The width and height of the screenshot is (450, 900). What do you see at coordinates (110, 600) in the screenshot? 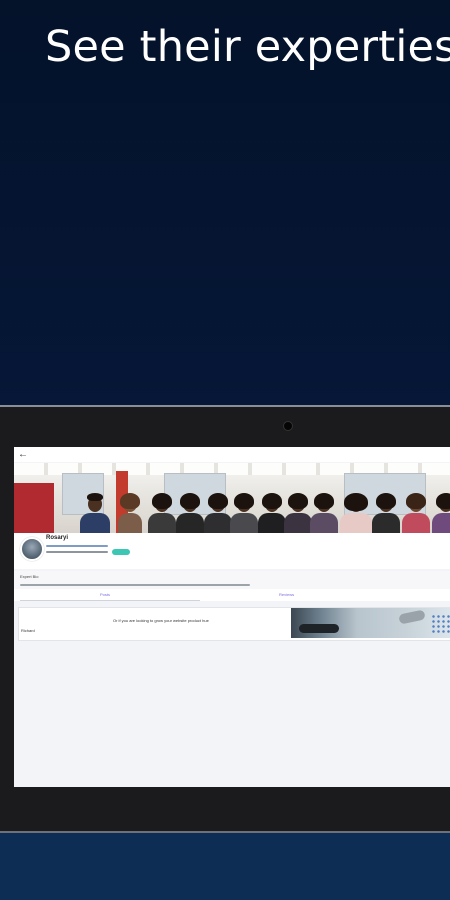
I see `active-tab-indicator` at bounding box center [110, 600].